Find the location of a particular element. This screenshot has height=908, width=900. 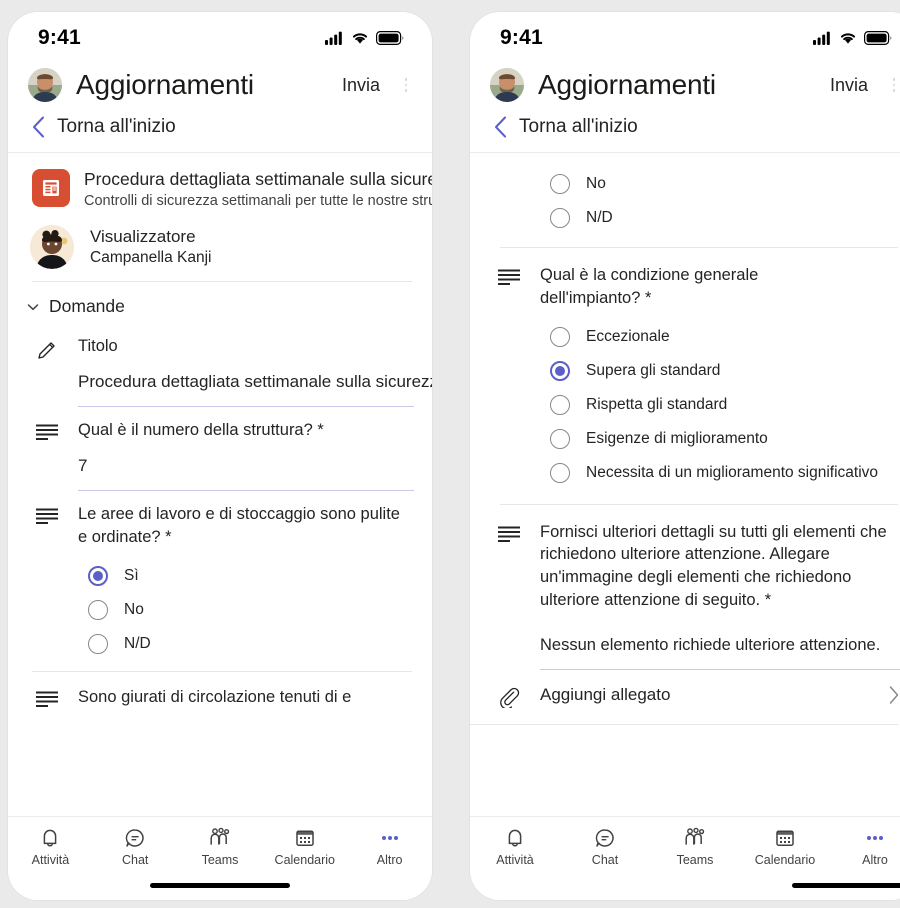

radio-option: Eccezionale is located at coordinates (720, 337).